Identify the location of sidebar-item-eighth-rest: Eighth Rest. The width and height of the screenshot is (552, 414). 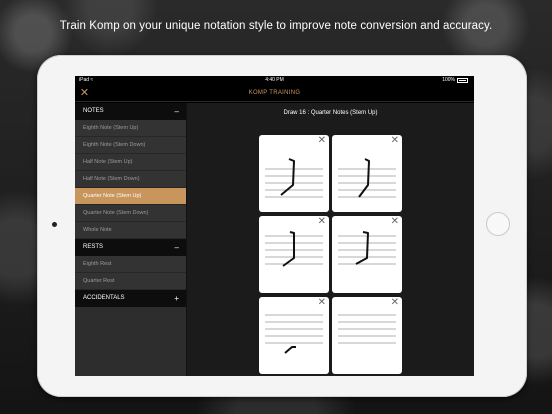
(130, 264).